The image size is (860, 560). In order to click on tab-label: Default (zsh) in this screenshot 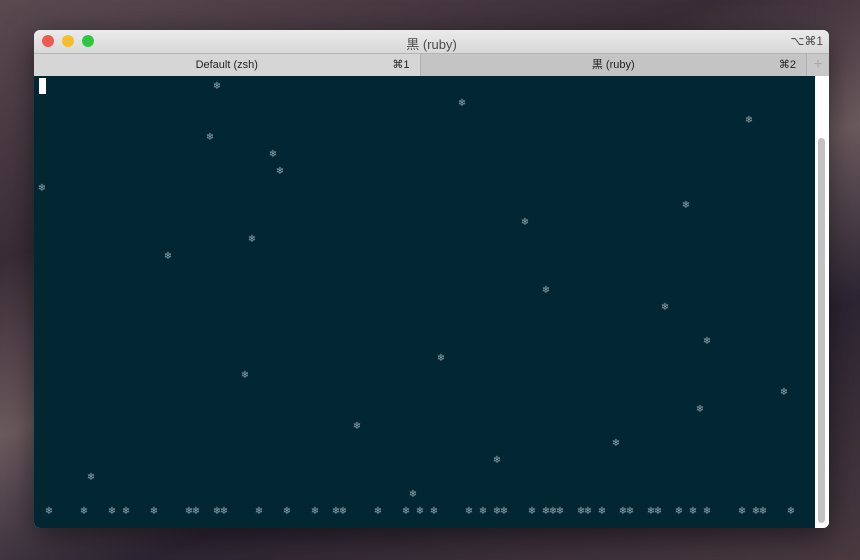, I will do `click(226, 65)`.